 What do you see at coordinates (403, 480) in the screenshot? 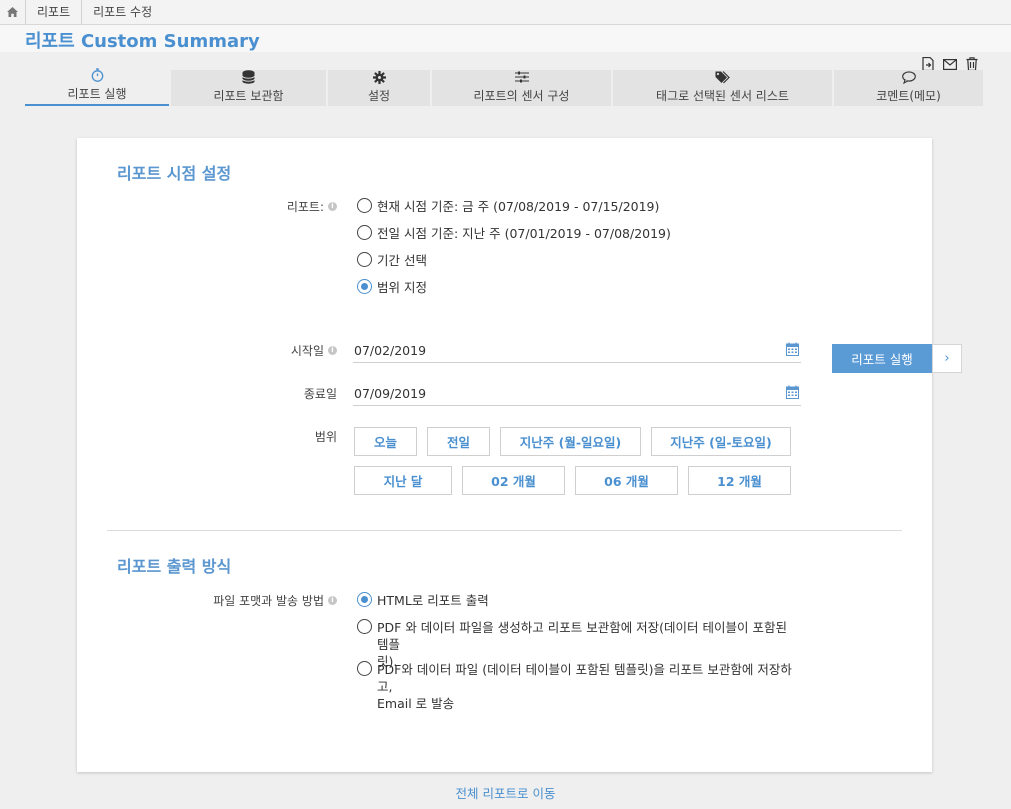
I see `range-button-last-month: 지난 달` at bounding box center [403, 480].